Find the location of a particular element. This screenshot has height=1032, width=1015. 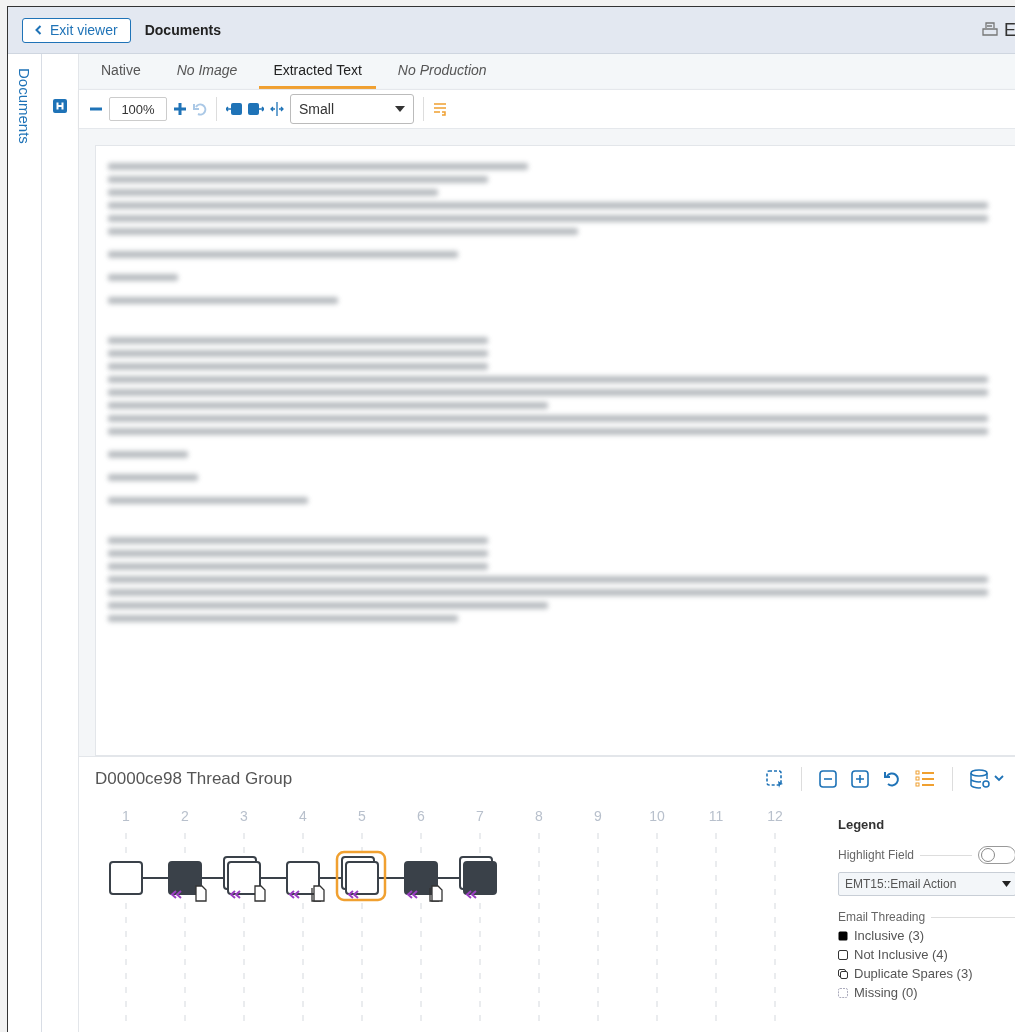

legend-title: Legend is located at coordinates (862, 824).